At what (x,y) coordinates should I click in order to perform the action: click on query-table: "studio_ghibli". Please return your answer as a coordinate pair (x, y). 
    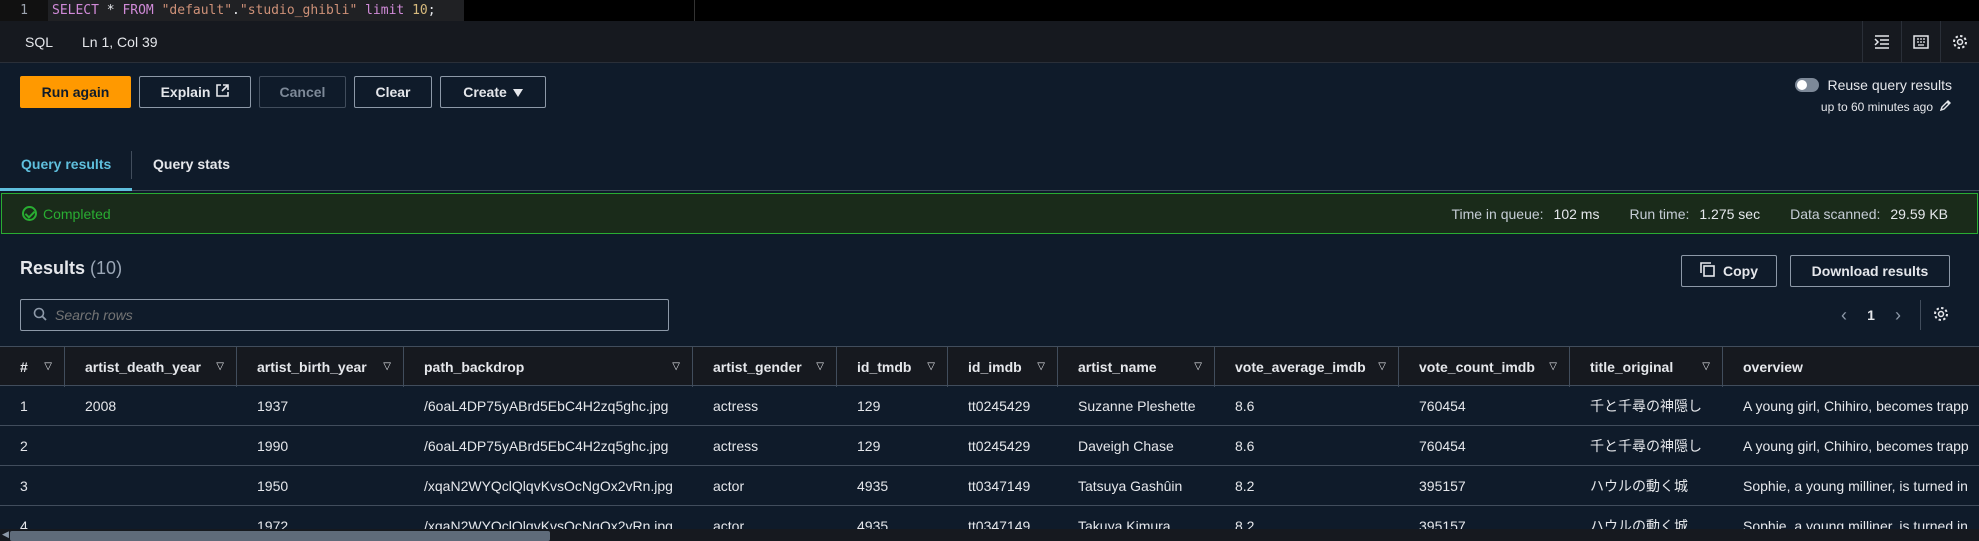
    Looking at the image, I should click on (298, 10).